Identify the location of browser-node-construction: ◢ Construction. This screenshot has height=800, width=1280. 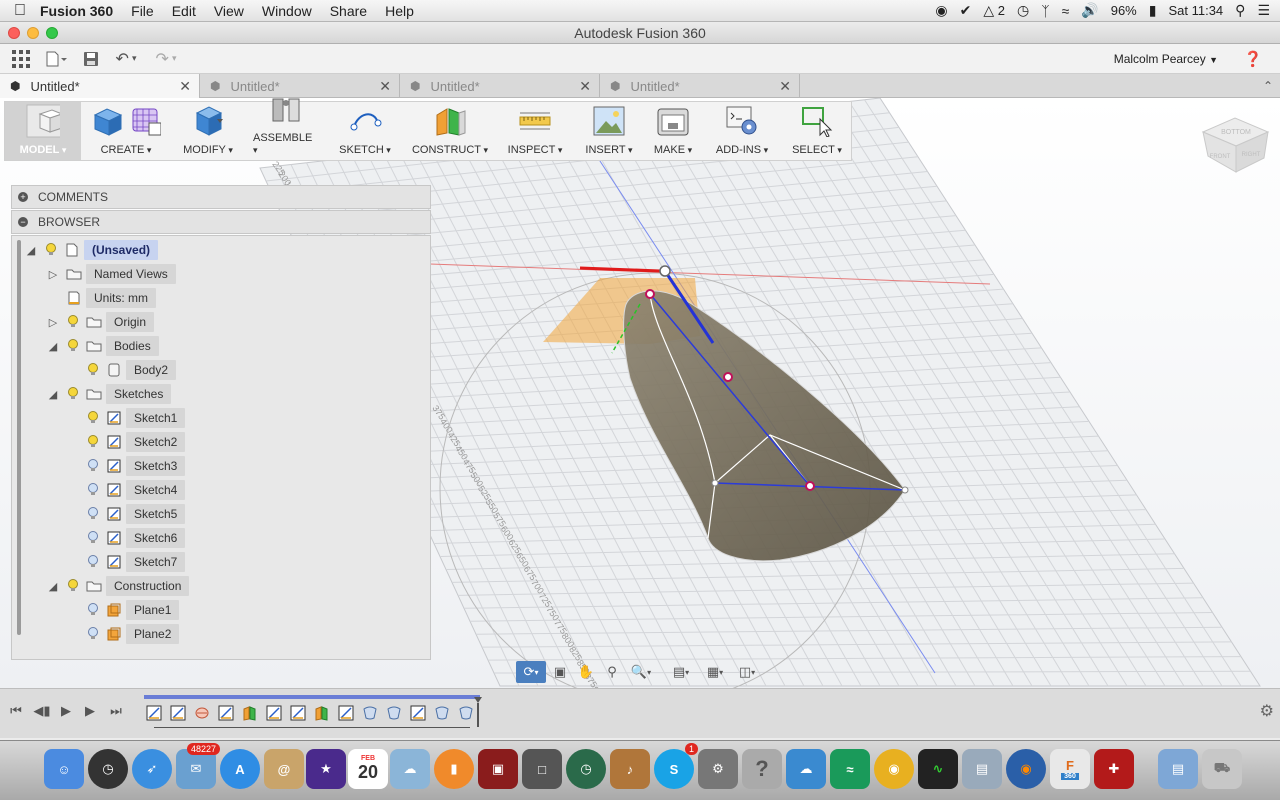
(118, 586).